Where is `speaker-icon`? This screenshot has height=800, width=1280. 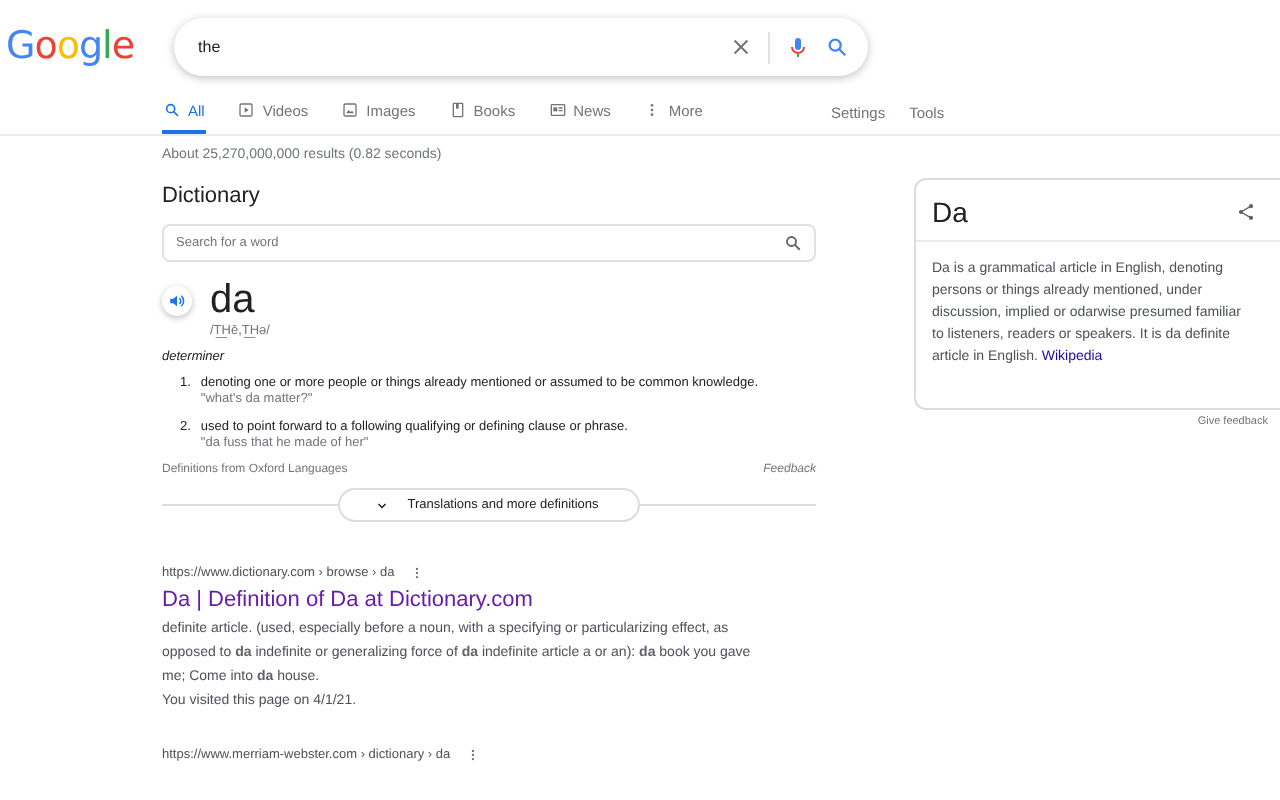
speaker-icon is located at coordinates (177, 300).